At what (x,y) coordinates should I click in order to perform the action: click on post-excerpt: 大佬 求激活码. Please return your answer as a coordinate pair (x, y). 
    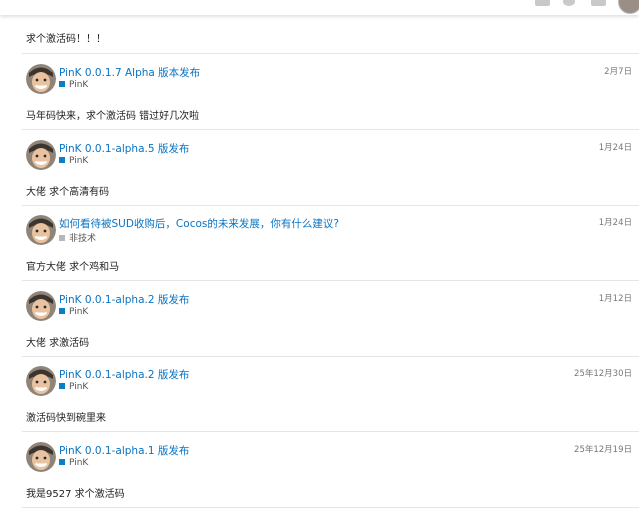
    Looking at the image, I should click on (58, 343).